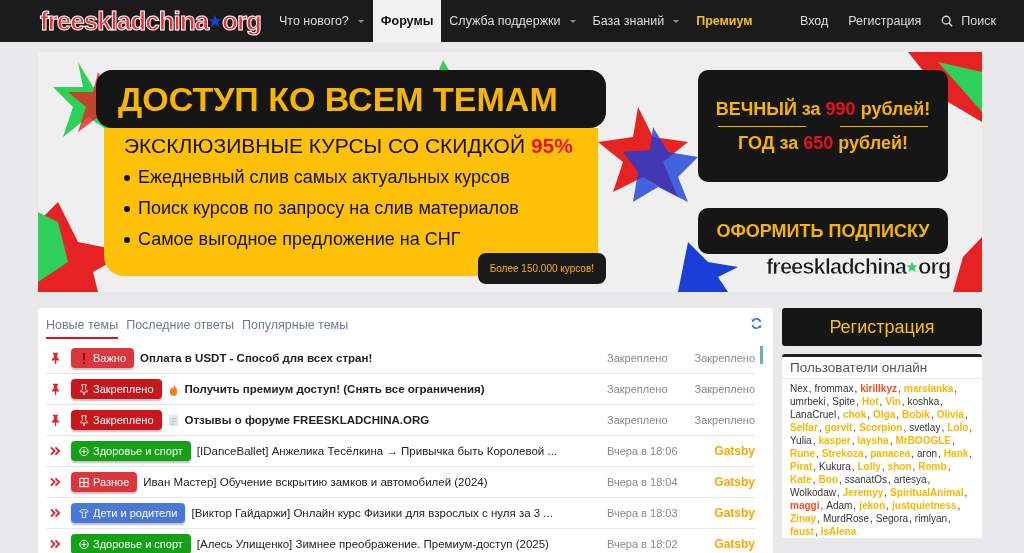 This screenshot has height=553, width=1024. I want to click on username-link: artesya, so click(910, 479).